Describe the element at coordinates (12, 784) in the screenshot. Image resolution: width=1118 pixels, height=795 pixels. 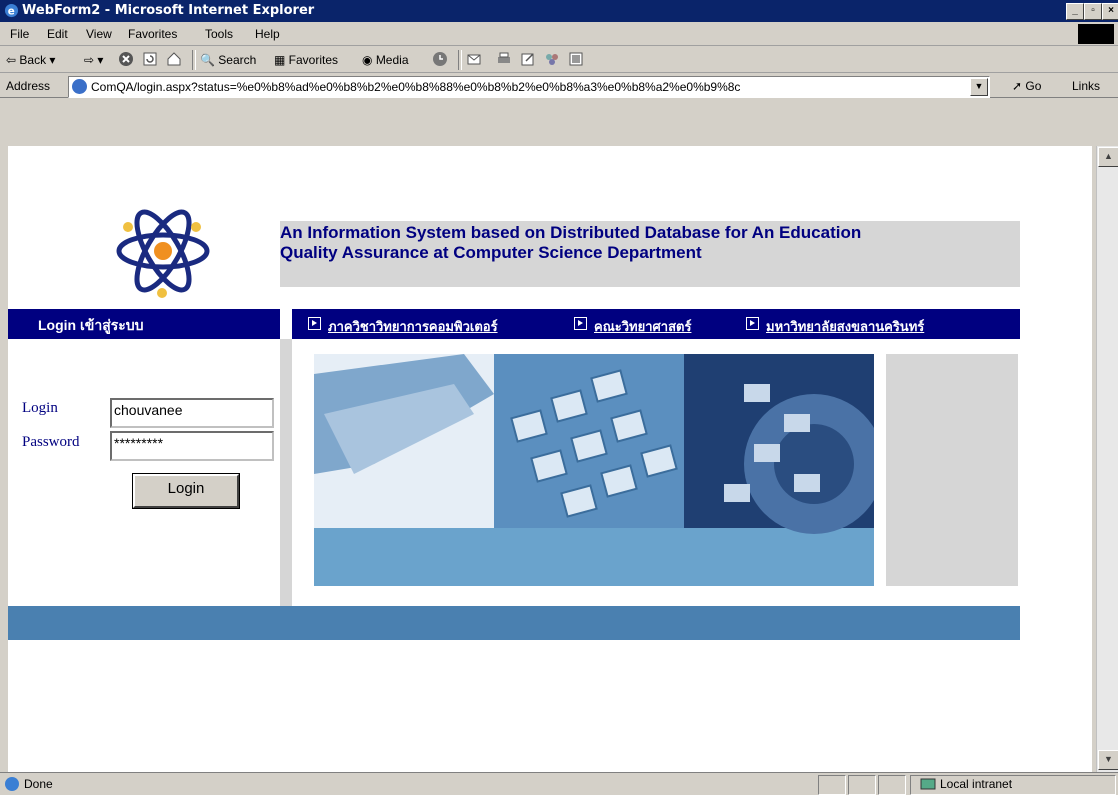
I see `ie-page-icon` at that location.